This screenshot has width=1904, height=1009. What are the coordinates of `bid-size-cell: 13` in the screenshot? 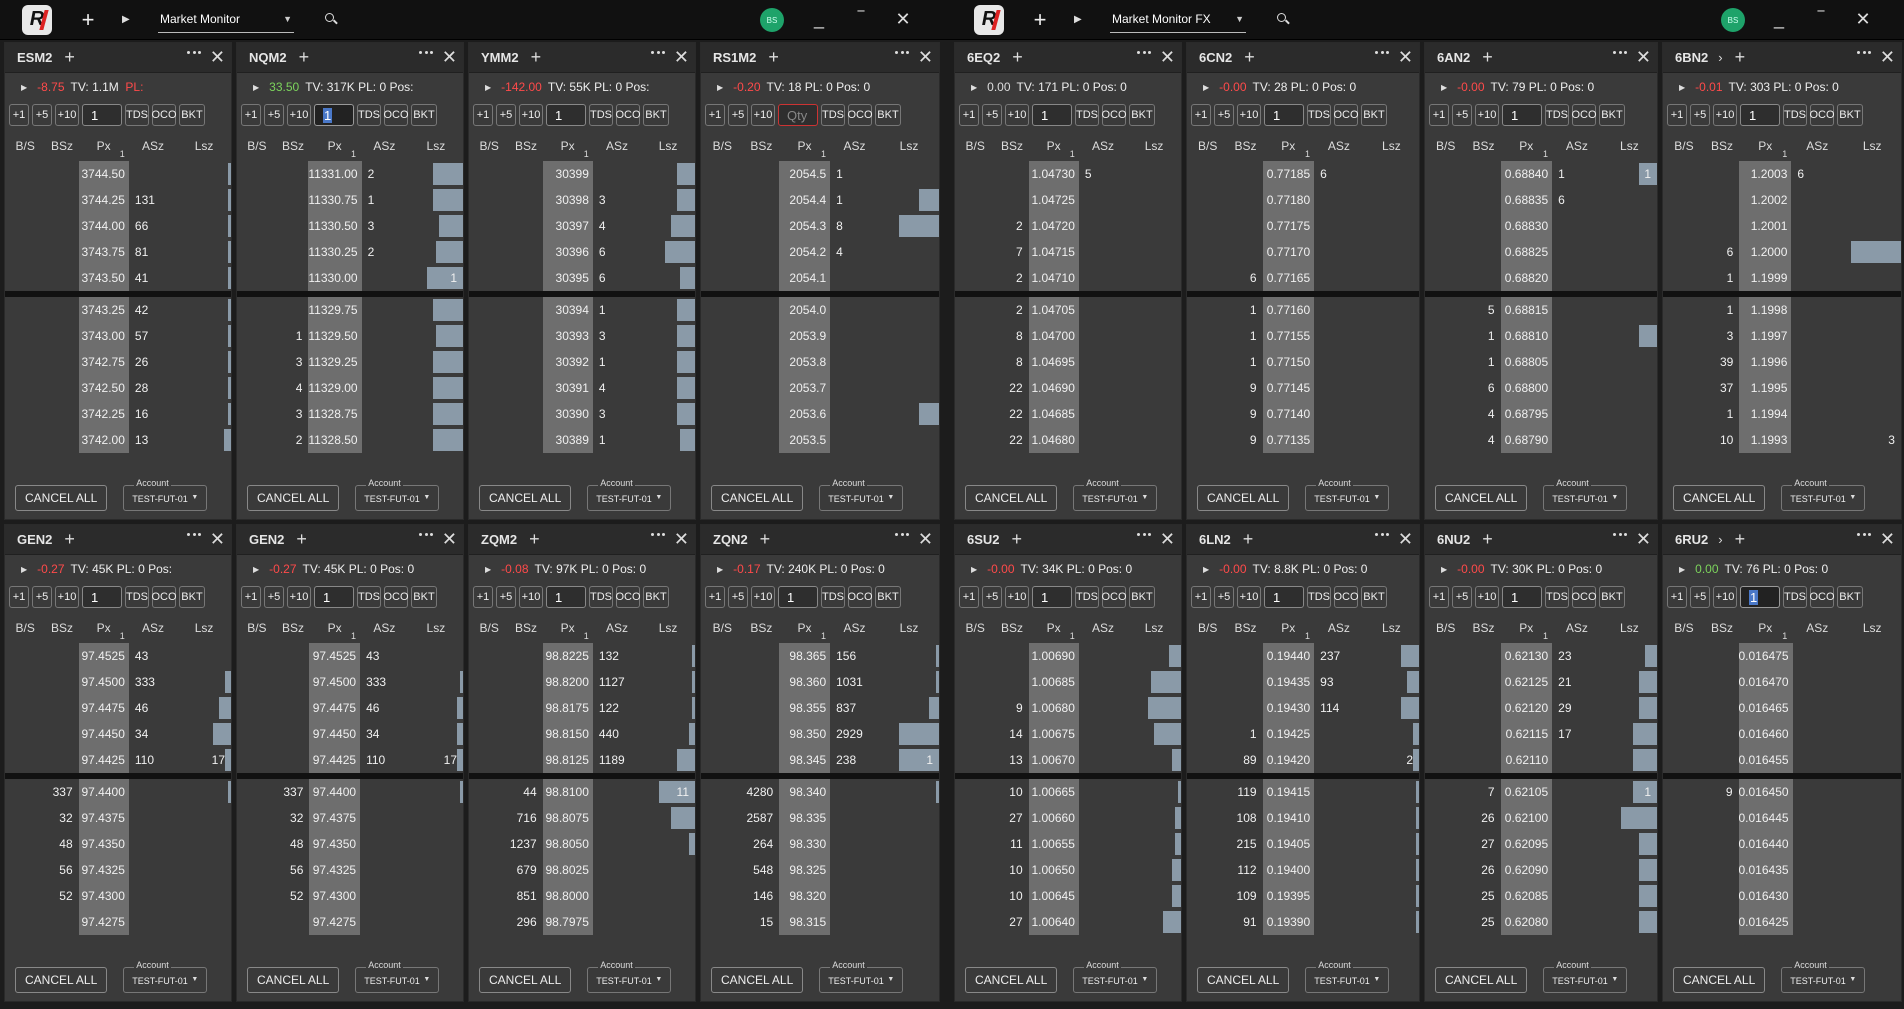 It's located at (1012, 760).